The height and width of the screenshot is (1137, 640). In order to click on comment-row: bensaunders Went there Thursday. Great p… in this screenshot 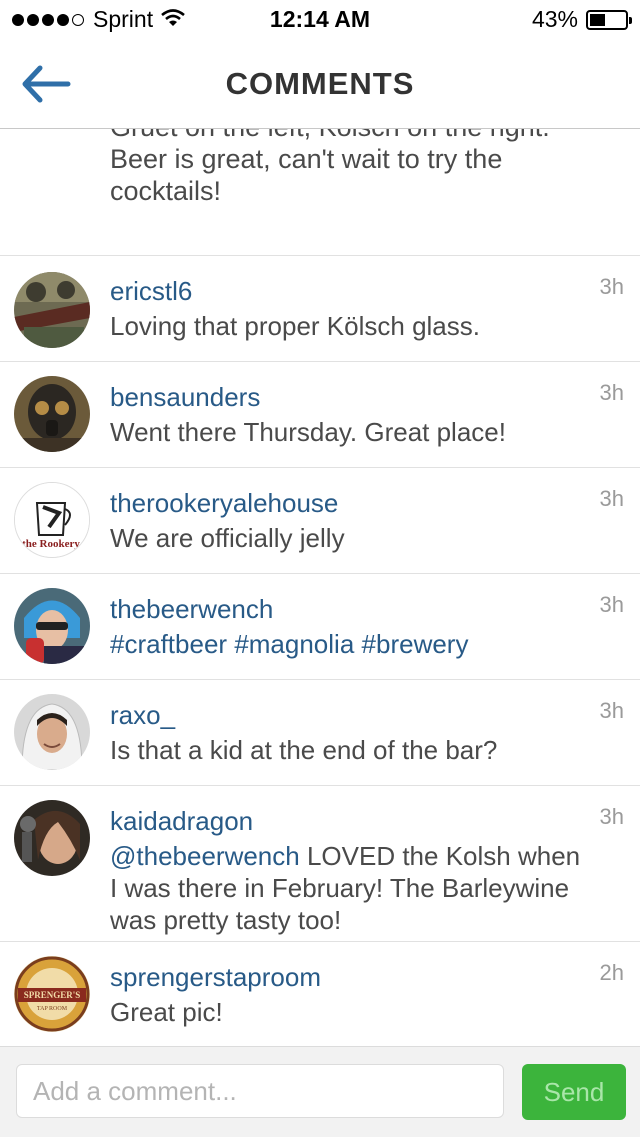, I will do `click(320, 414)`.